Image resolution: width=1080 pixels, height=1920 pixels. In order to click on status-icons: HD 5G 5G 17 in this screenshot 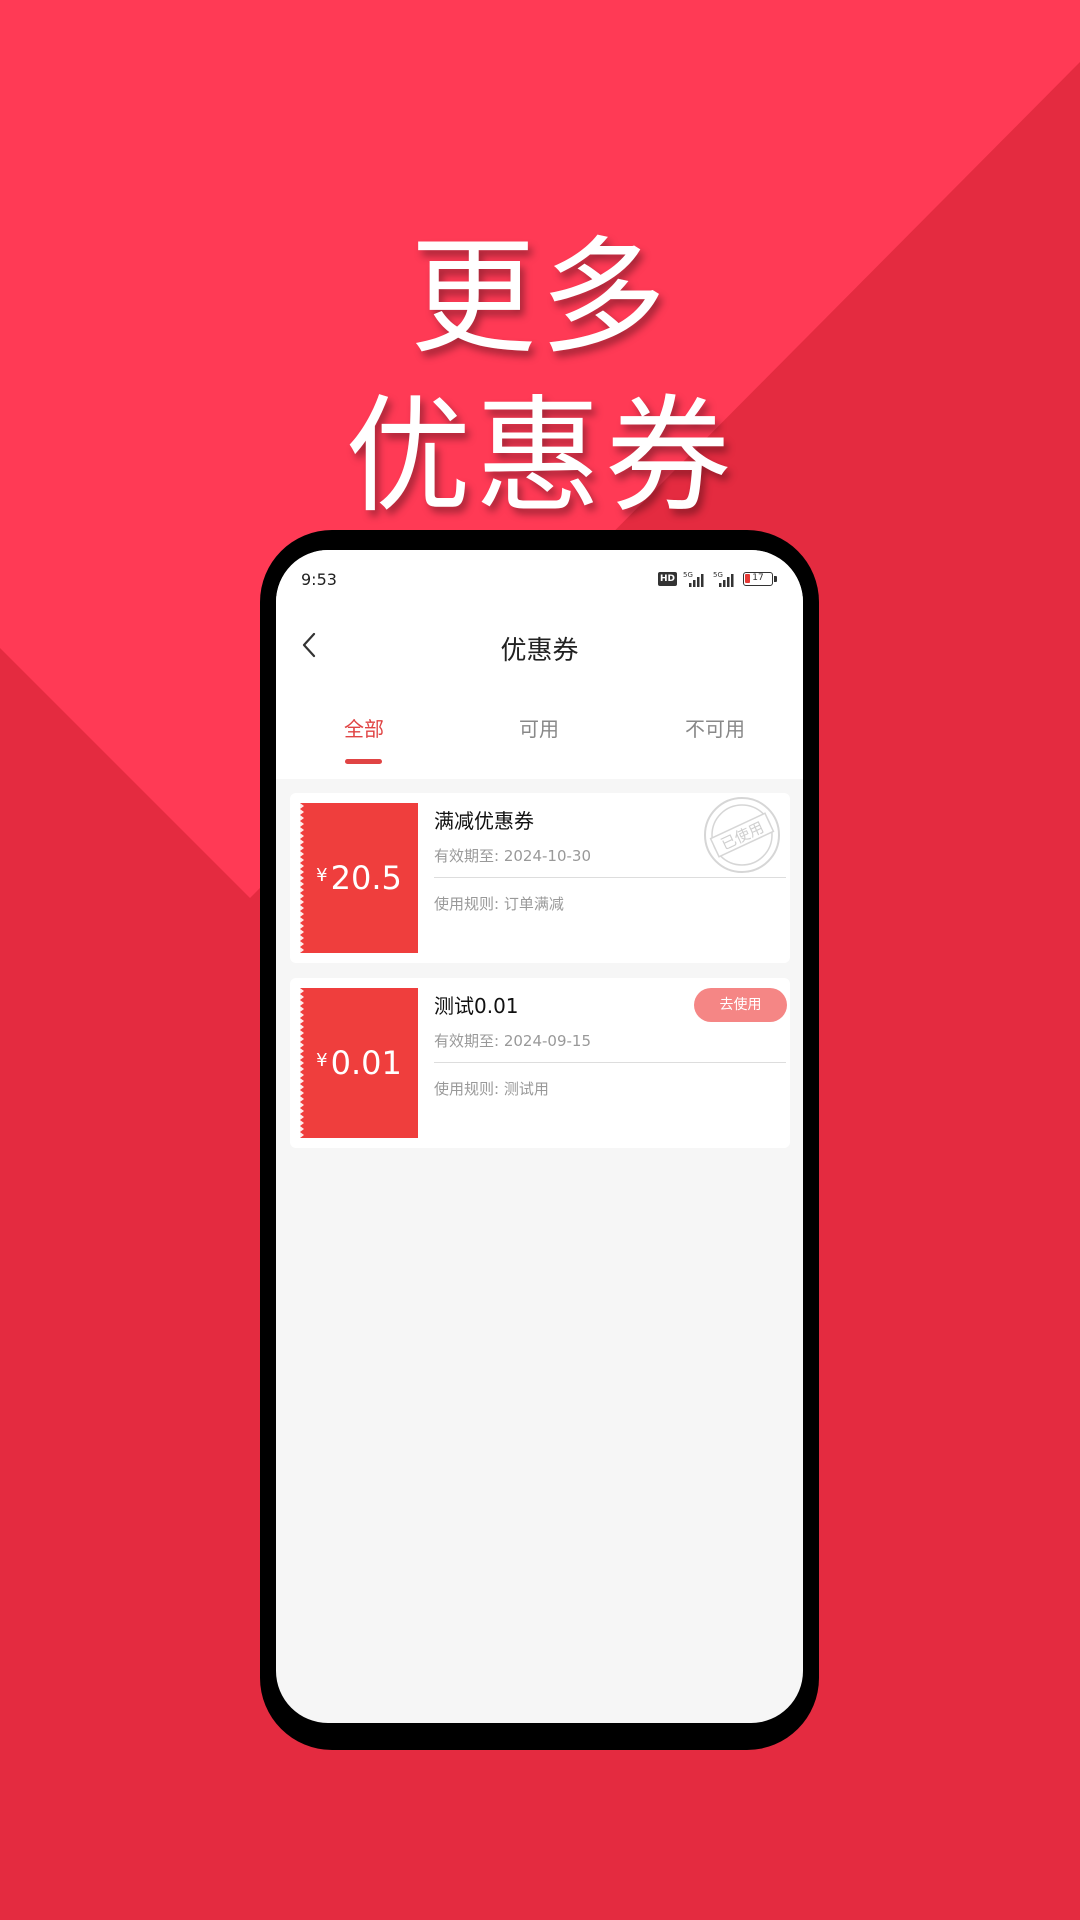, I will do `click(717, 579)`.